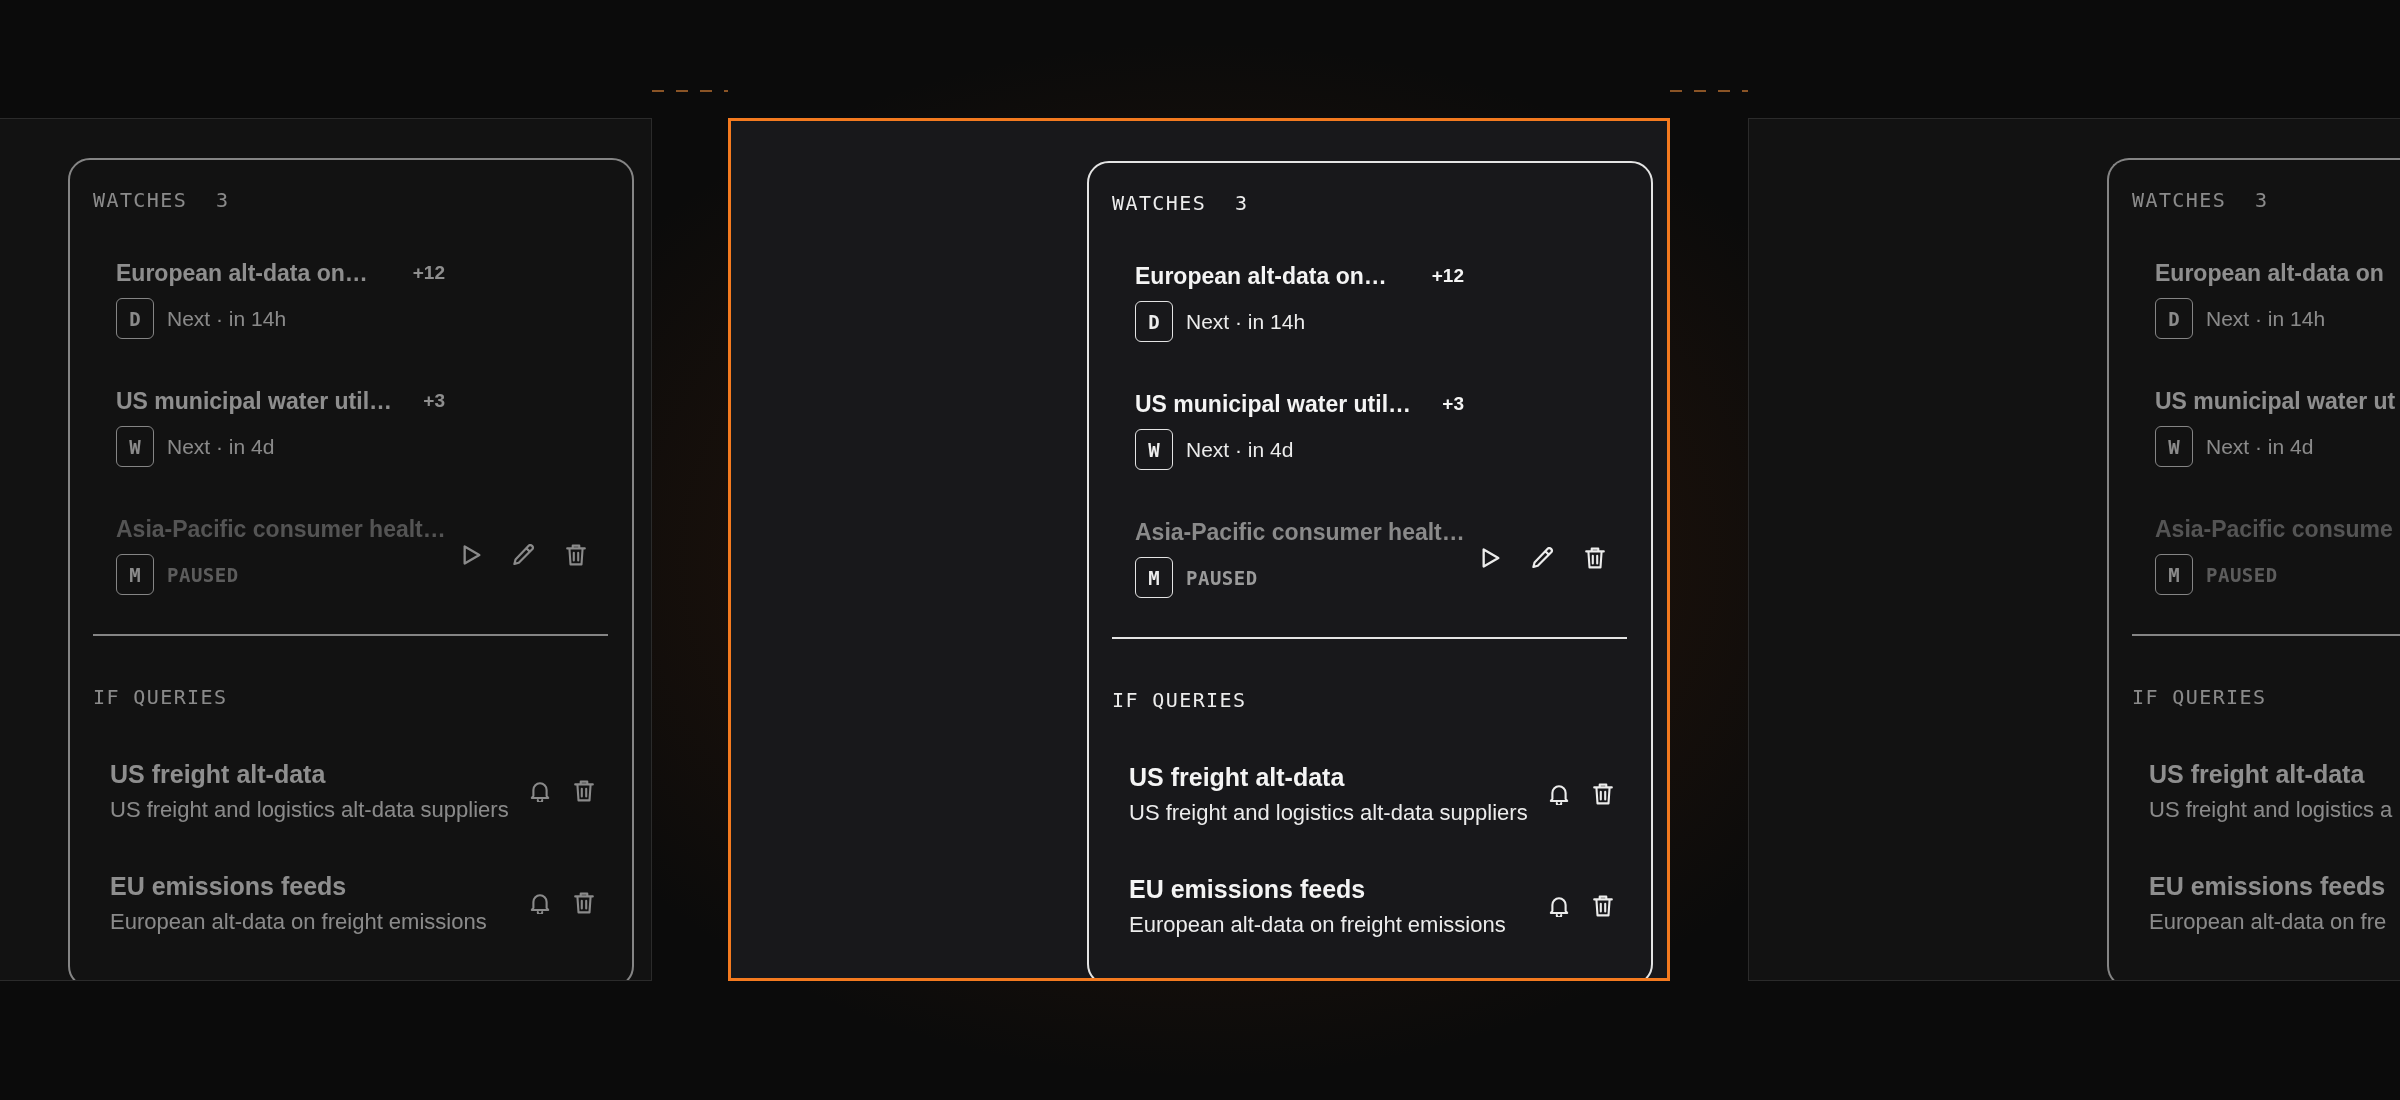 The width and height of the screenshot is (2400, 1100). What do you see at coordinates (2269, 273) in the screenshot?
I see `watch-title: European alt-data on` at bounding box center [2269, 273].